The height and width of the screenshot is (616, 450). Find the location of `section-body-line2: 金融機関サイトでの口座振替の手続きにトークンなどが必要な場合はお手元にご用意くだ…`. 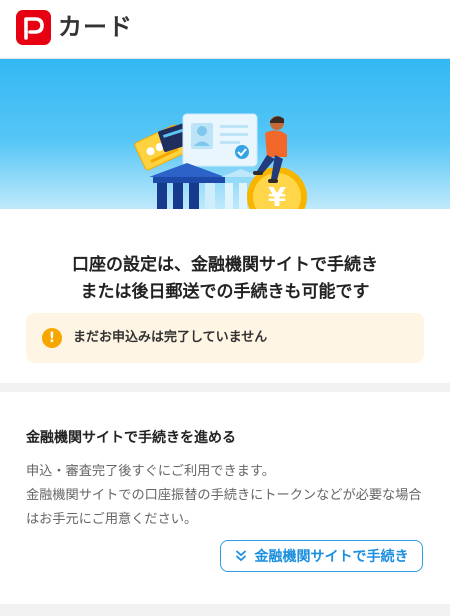

section-body-line2: 金融機関サイトでの口座振替の手続きにトークンなどが必要な場合はお手元にご用意くだ… is located at coordinates (224, 507).